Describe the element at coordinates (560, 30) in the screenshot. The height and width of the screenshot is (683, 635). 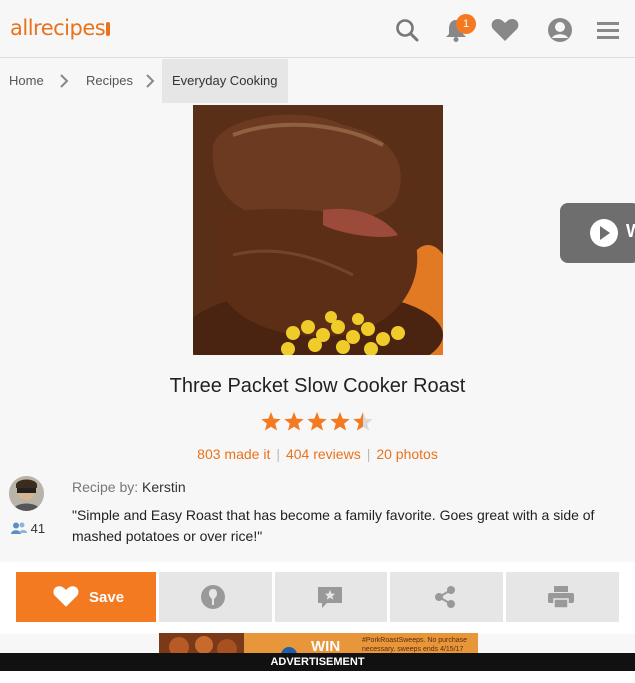
I see `user-icon` at that location.